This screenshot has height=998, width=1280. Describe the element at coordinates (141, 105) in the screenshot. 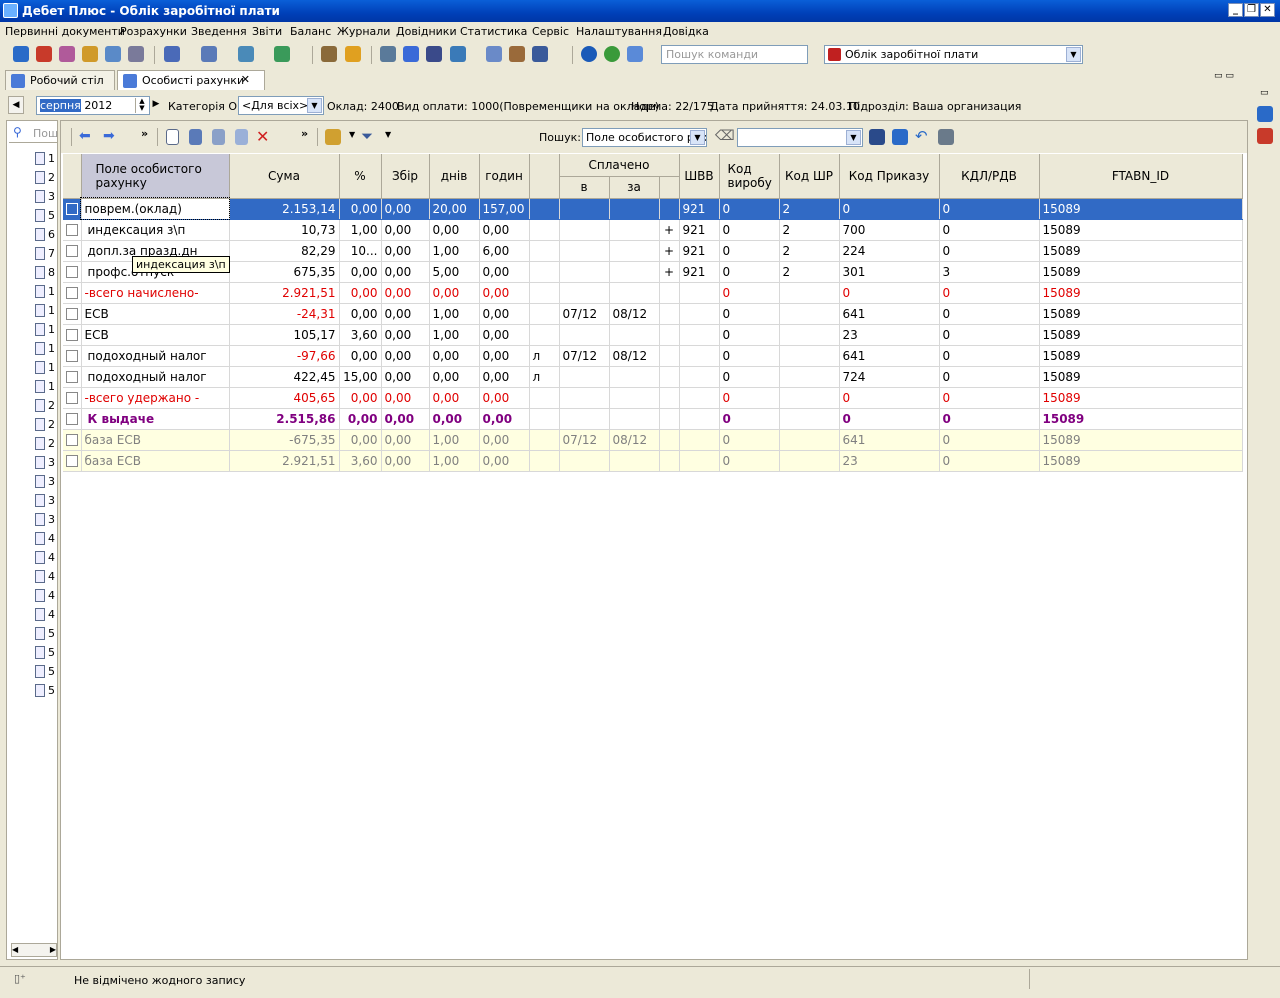

I see `spinner-icon: ▲ ▼` at that location.